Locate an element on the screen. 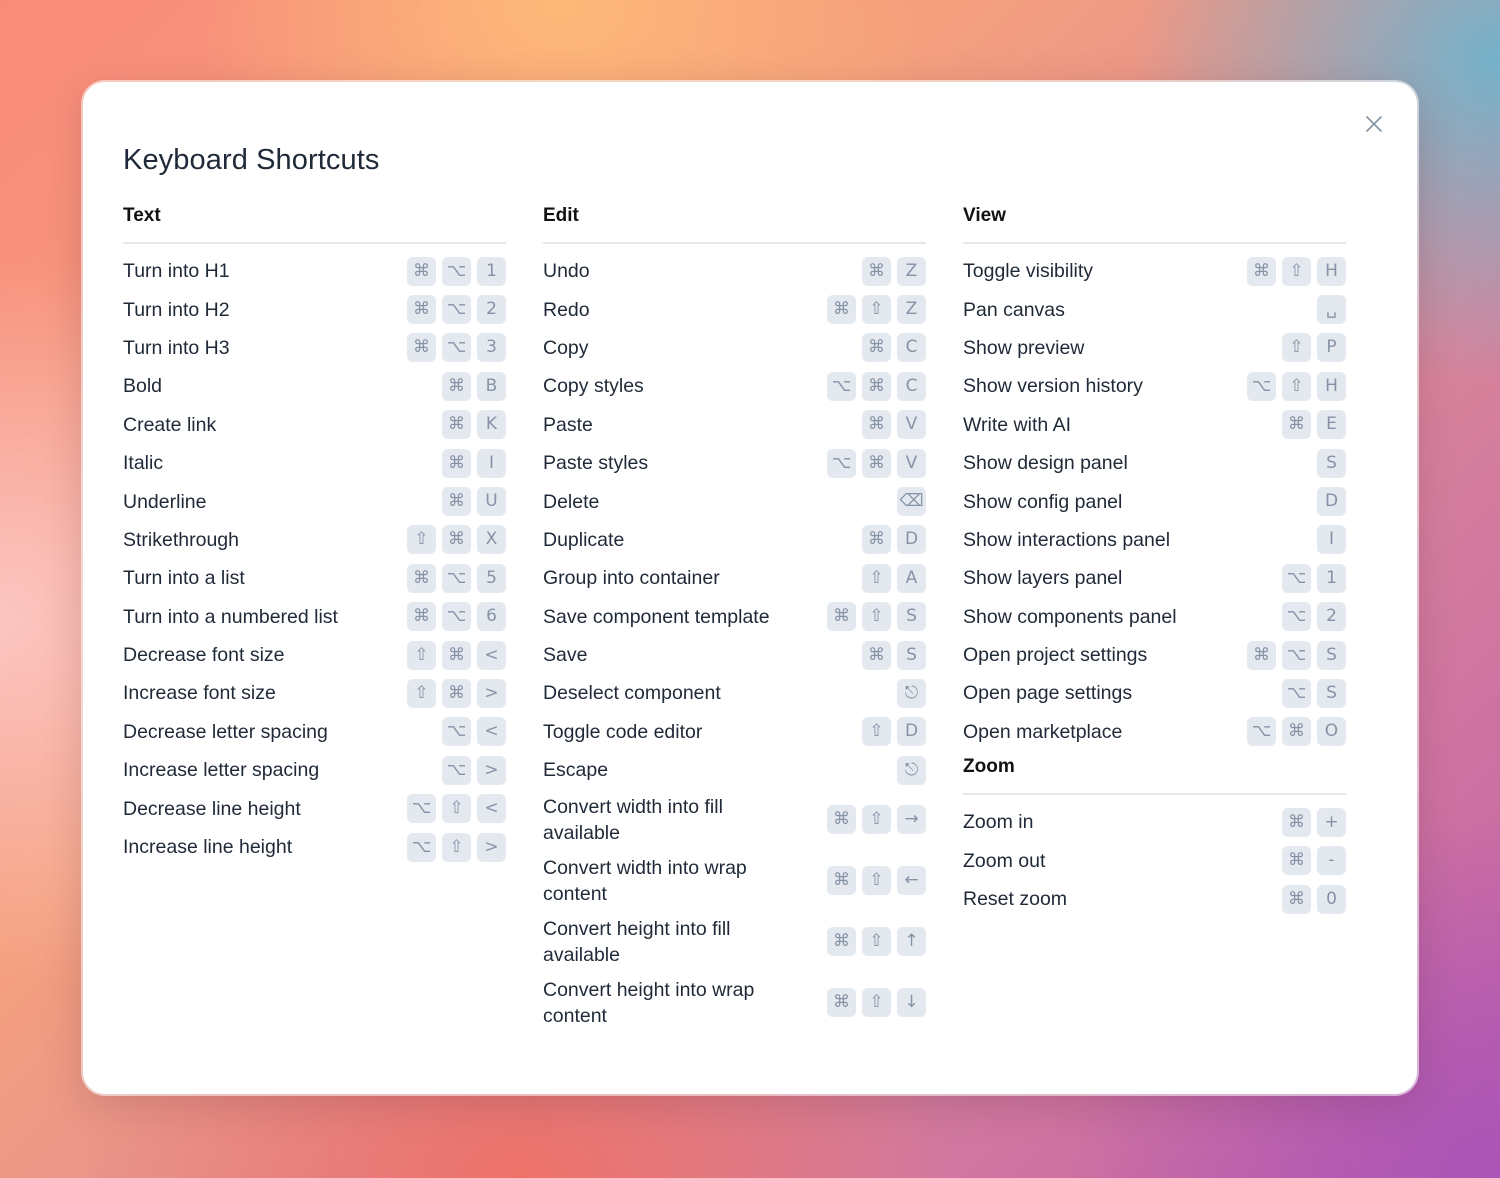 This screenshot has width=1500, height=1178. shortcut-label: Turn into H3 is located at coordinates (176, 347).